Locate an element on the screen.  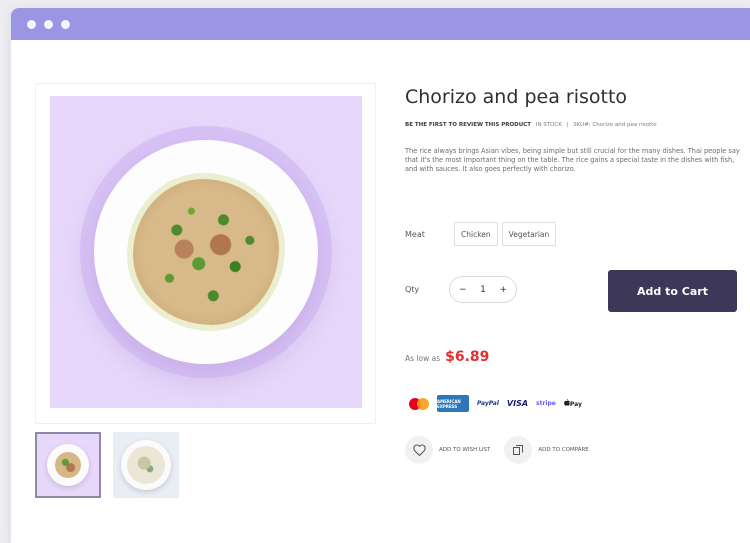
qty-minus-button: − is located at coordinates (463, 290).